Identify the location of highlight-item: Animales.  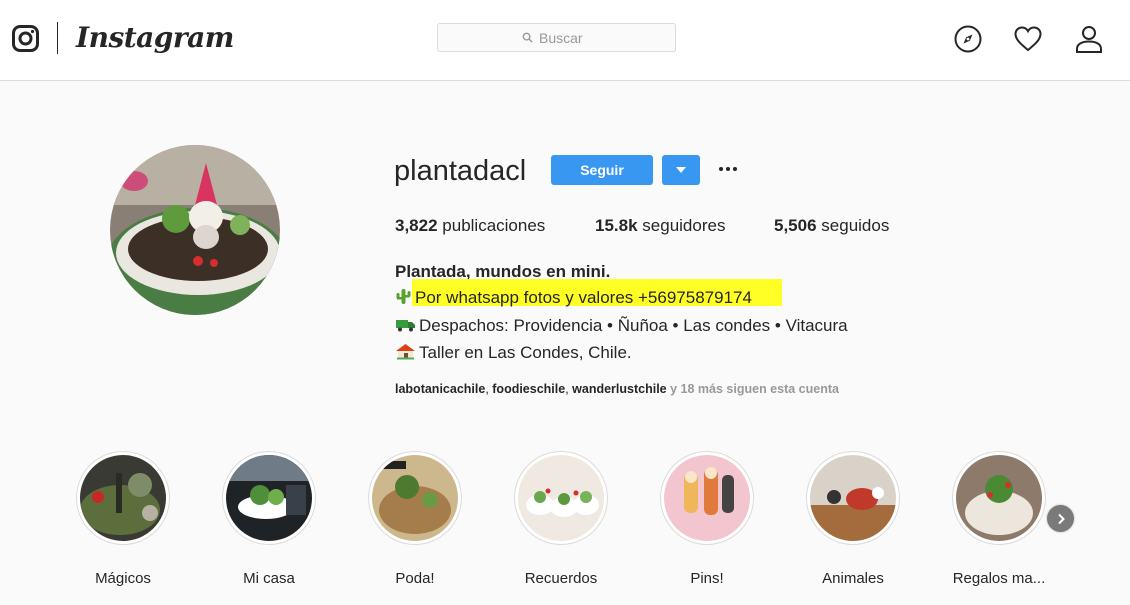
(853, 519).